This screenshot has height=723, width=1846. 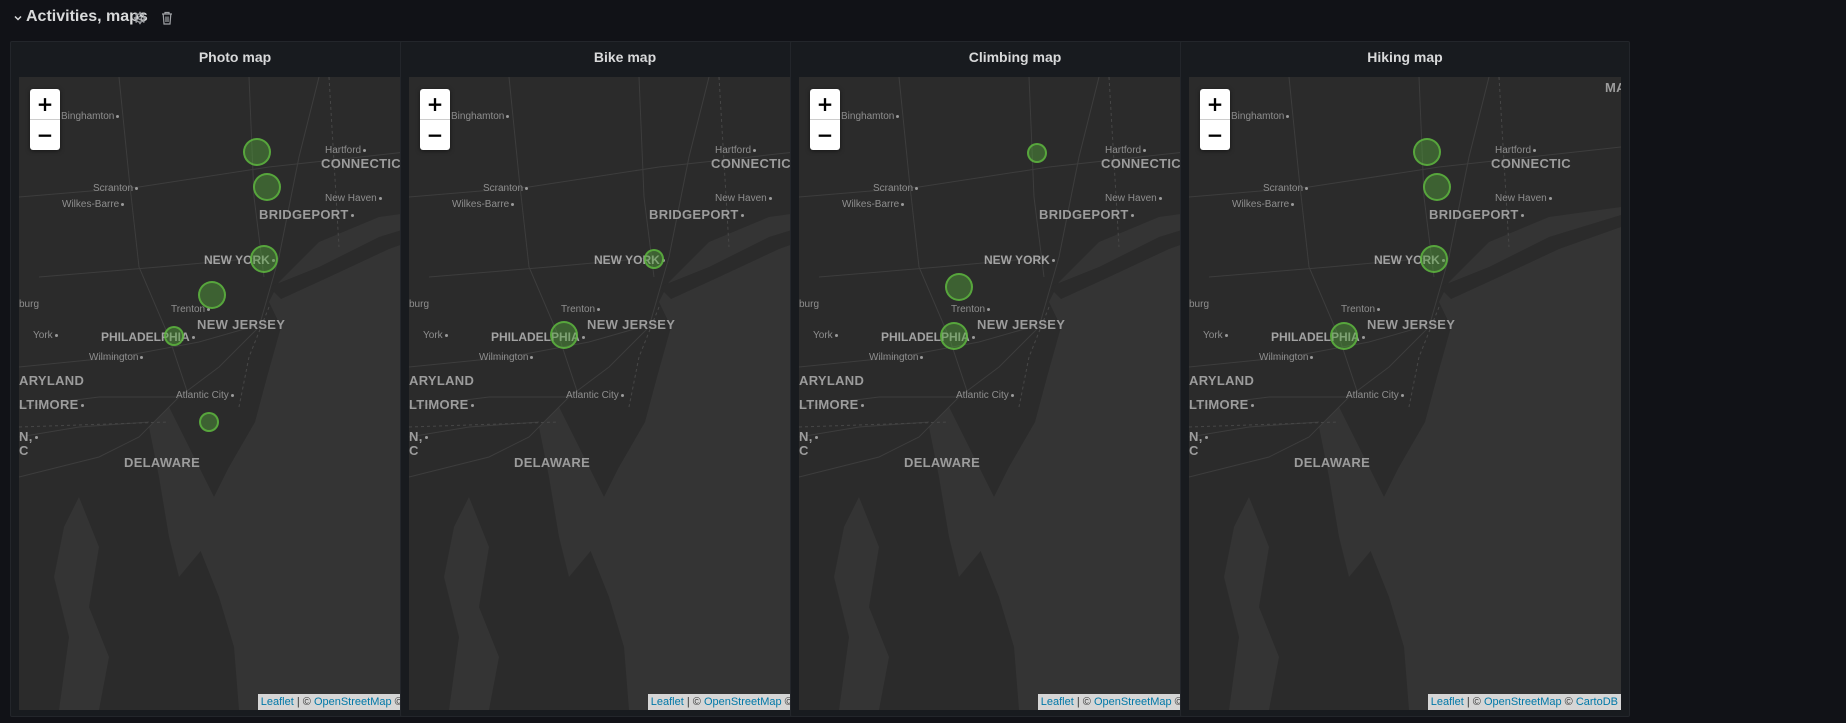 I want to click on map-label-text: CONNECTIC, so click(x=1531, y=163).